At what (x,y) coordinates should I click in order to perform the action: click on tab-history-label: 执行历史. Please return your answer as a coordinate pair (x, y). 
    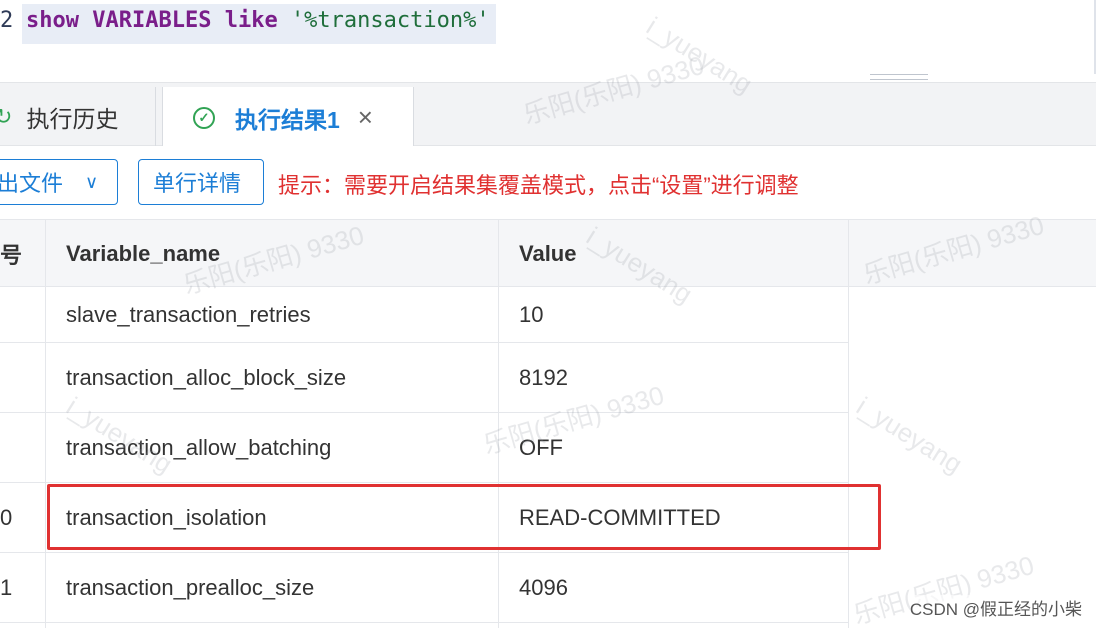
    Looking at the image, I should click on (72, 119).